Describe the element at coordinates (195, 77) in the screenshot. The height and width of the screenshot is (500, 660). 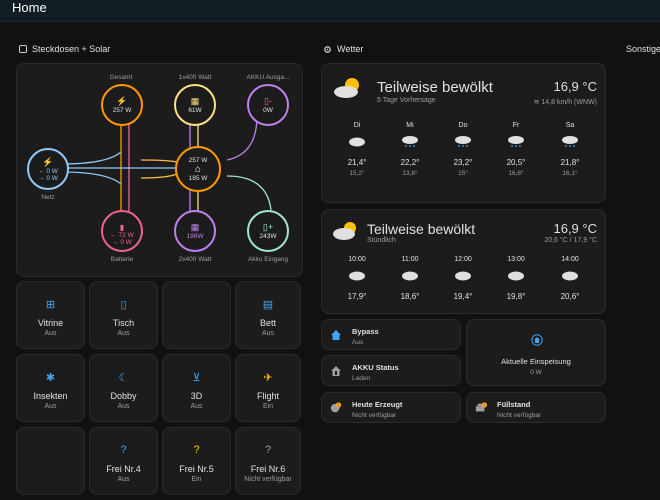
I see `solar1-label: 1x400 Watt` at that location.